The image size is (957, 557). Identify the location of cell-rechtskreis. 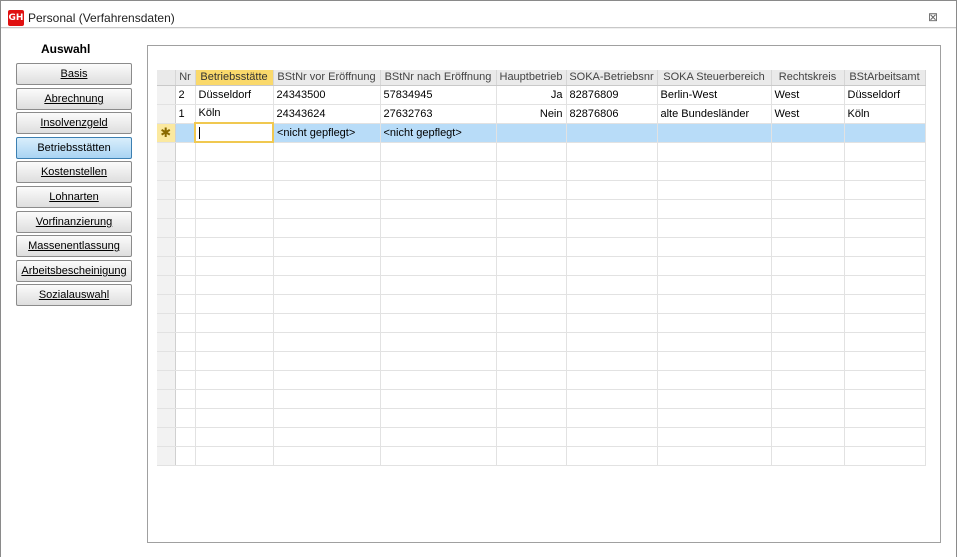
(808, 133).